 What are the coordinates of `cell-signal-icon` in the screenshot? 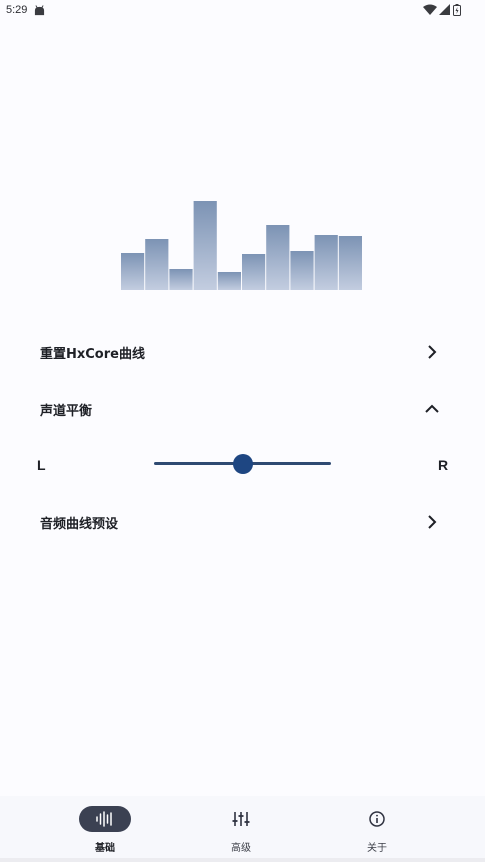 It's located at (444, 9).